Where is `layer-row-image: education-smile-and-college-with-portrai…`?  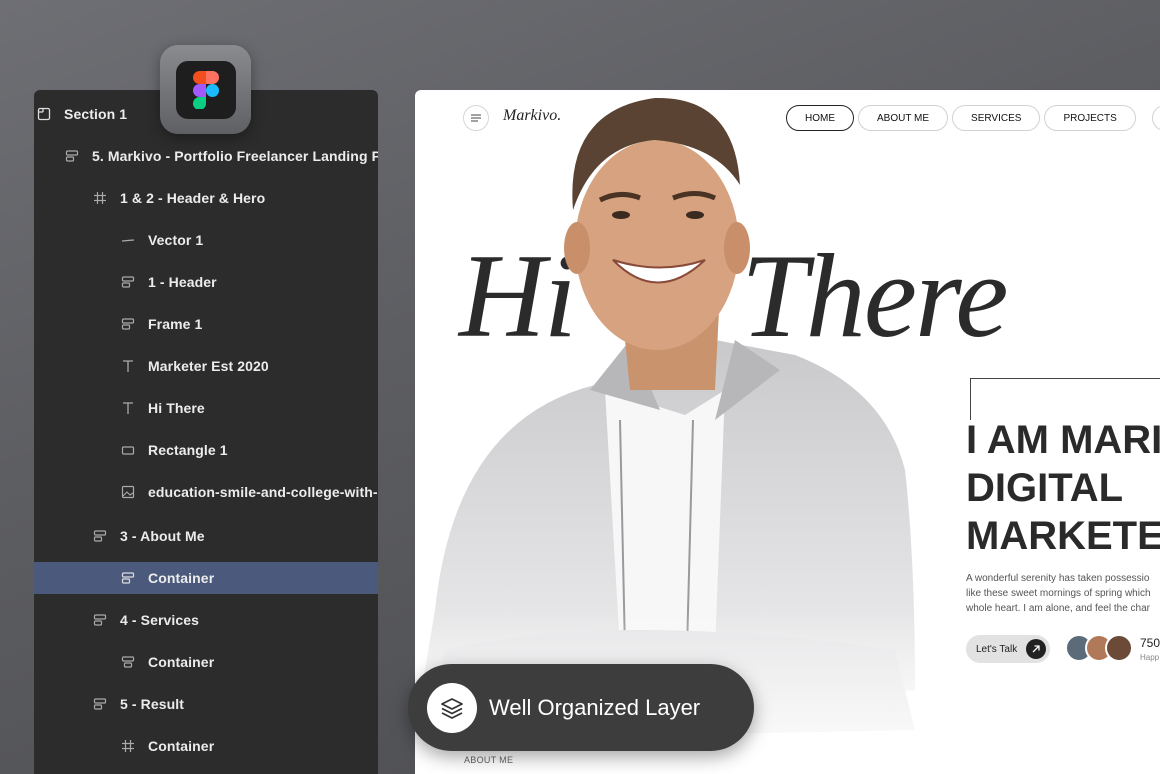
layer-row-image: education-smile-and-college-with-portrai… is located at coordinates (206, 492).